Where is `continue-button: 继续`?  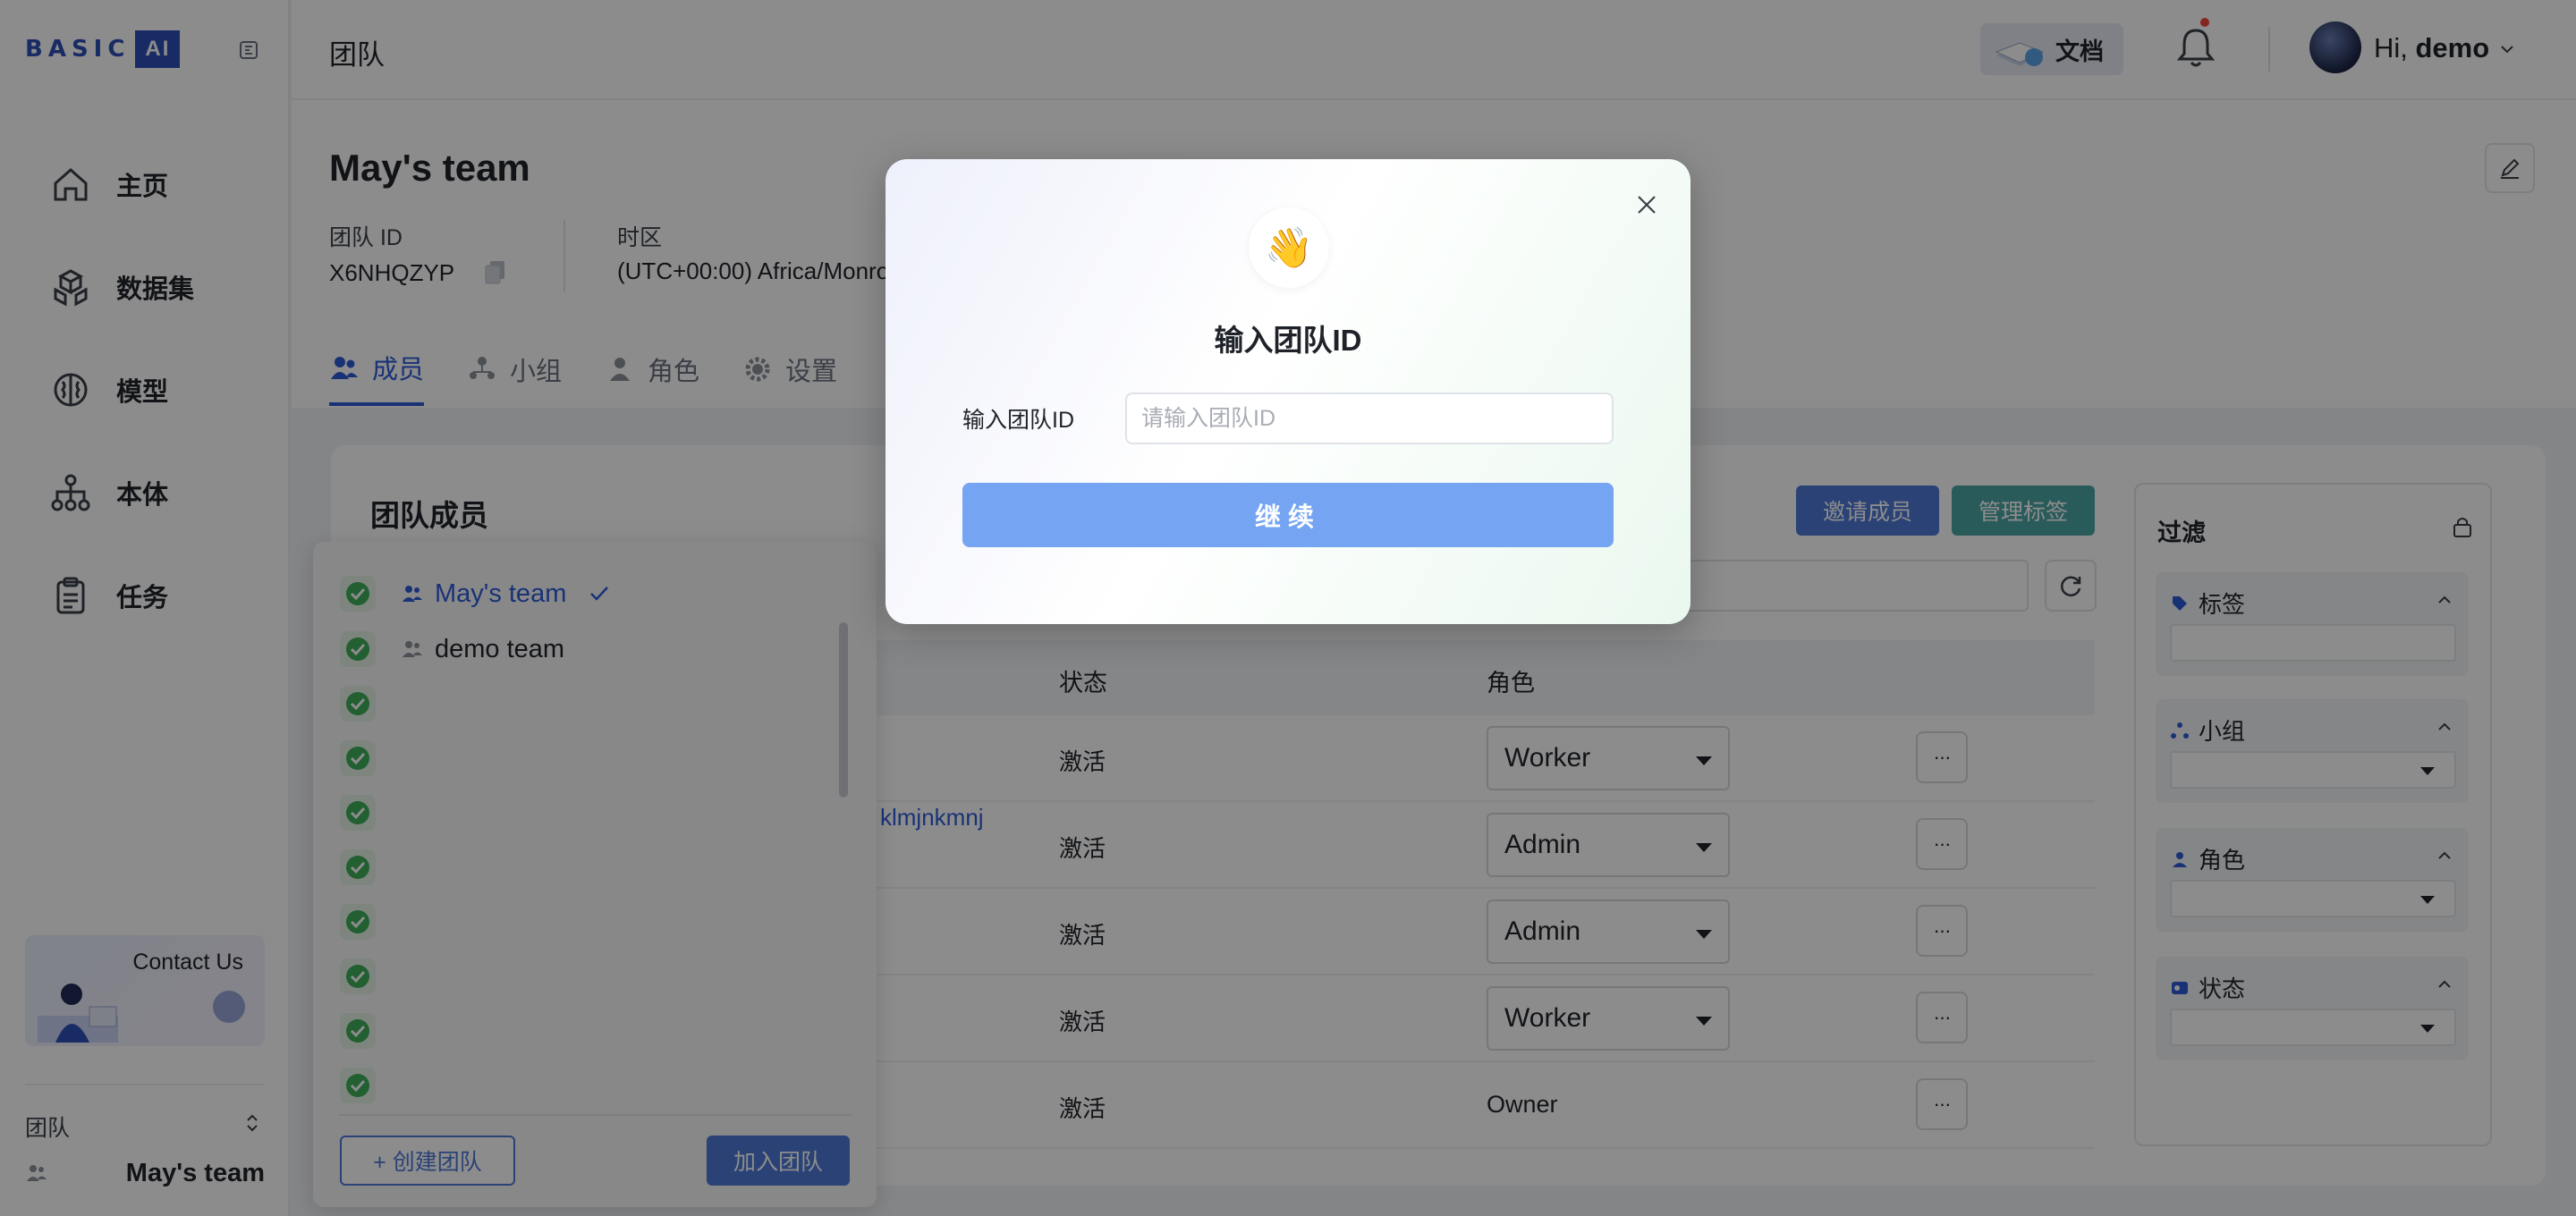
continue-button: 继续 is located at coordinates (1288, 515).